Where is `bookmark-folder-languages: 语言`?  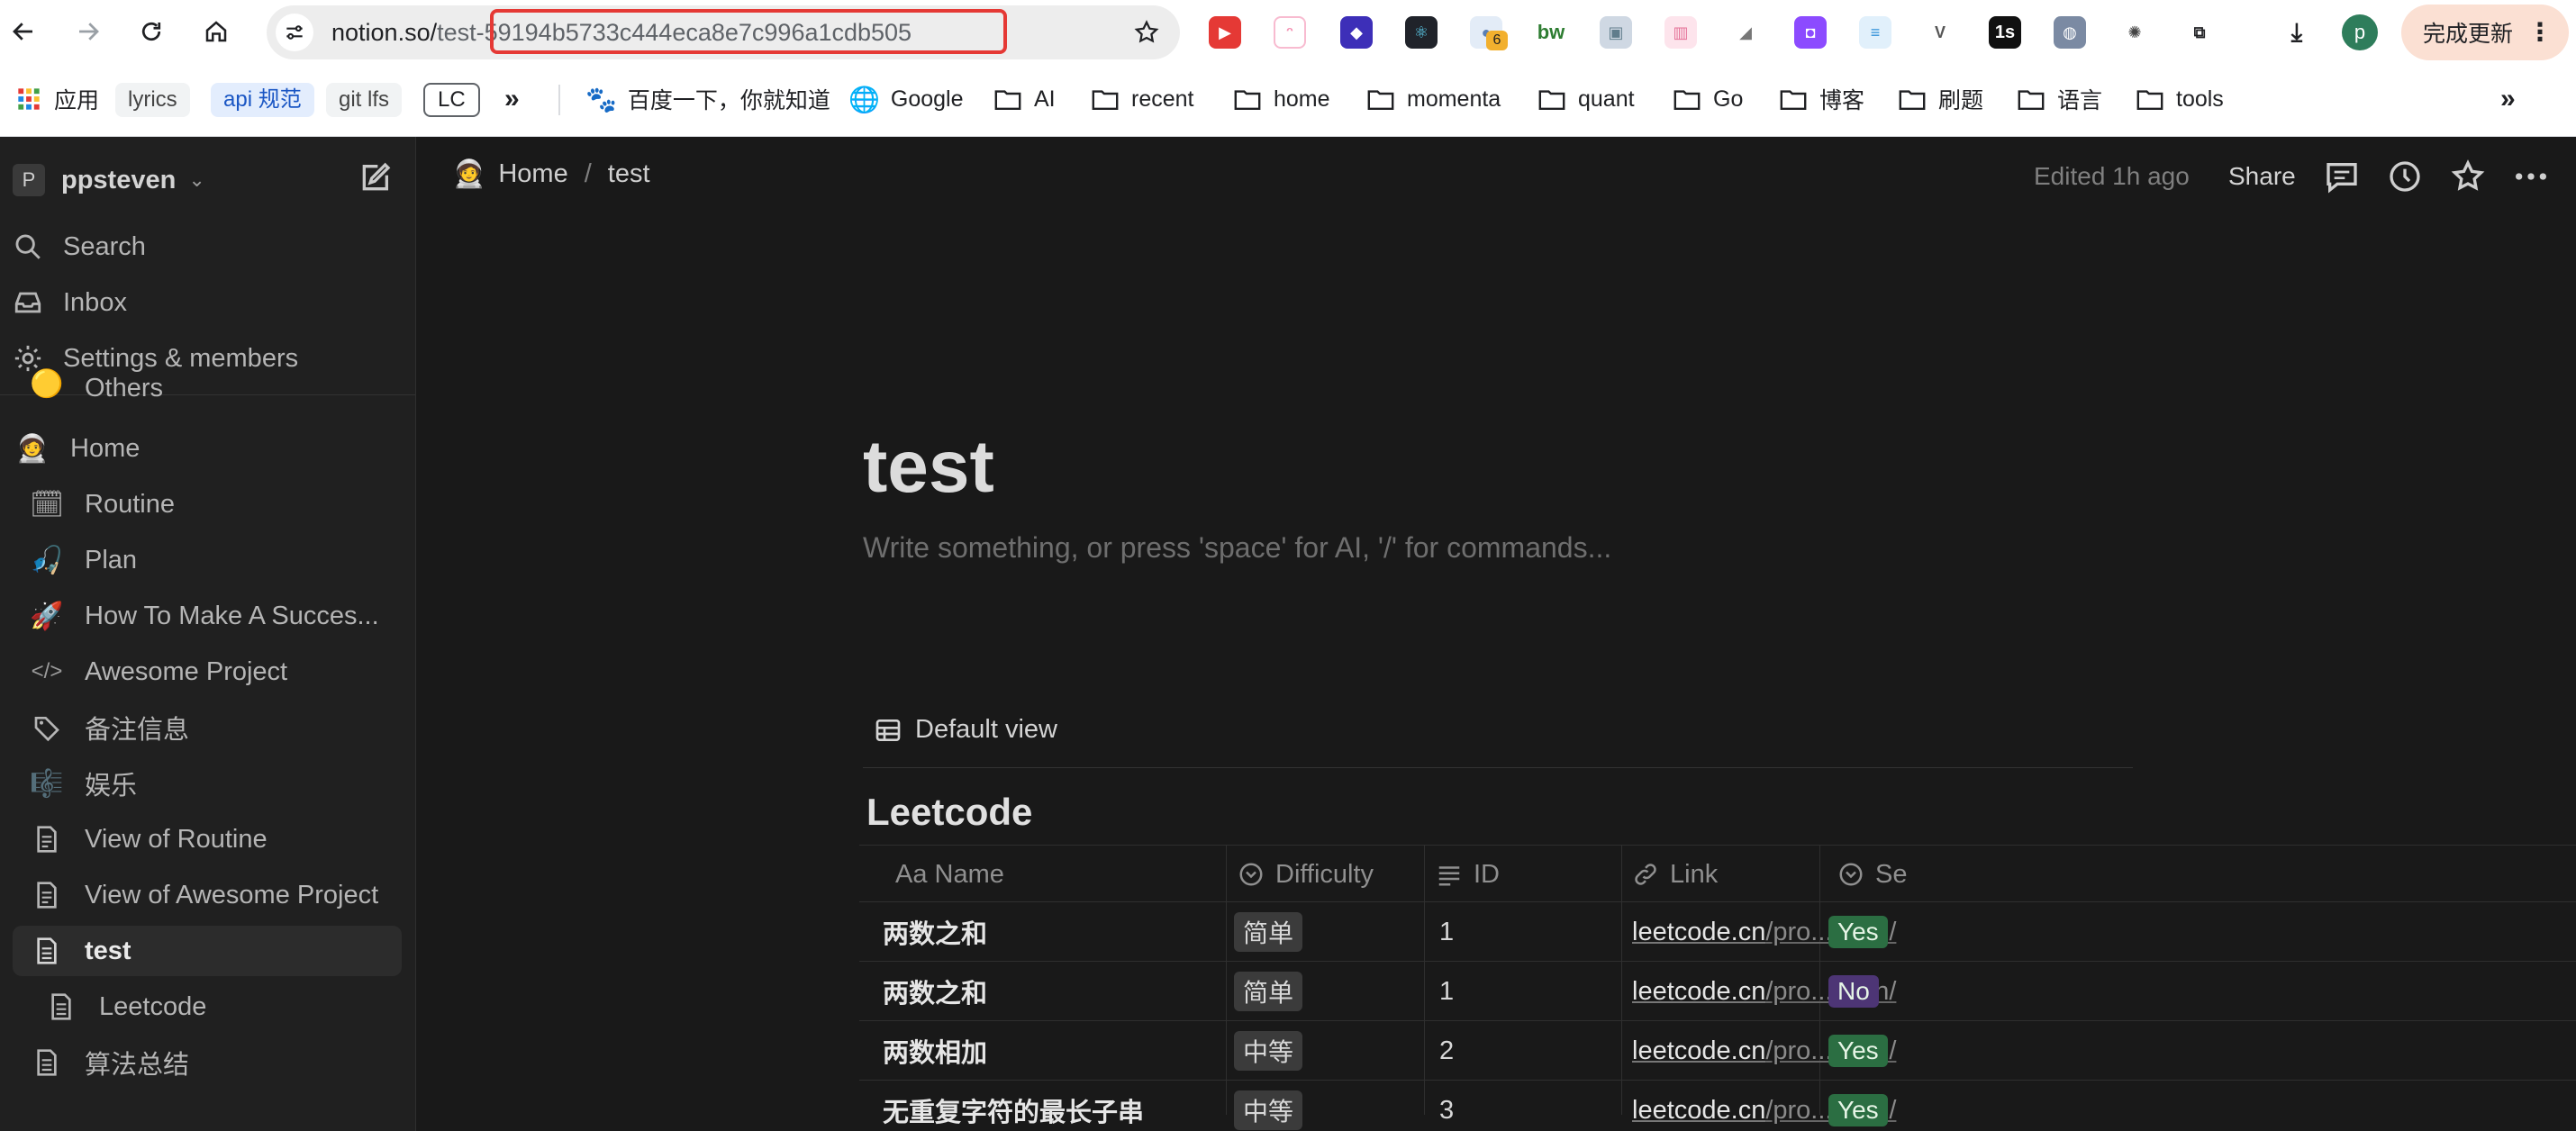
bookmark-folder-languages: 语言 is located at coordinates (2060, 99).